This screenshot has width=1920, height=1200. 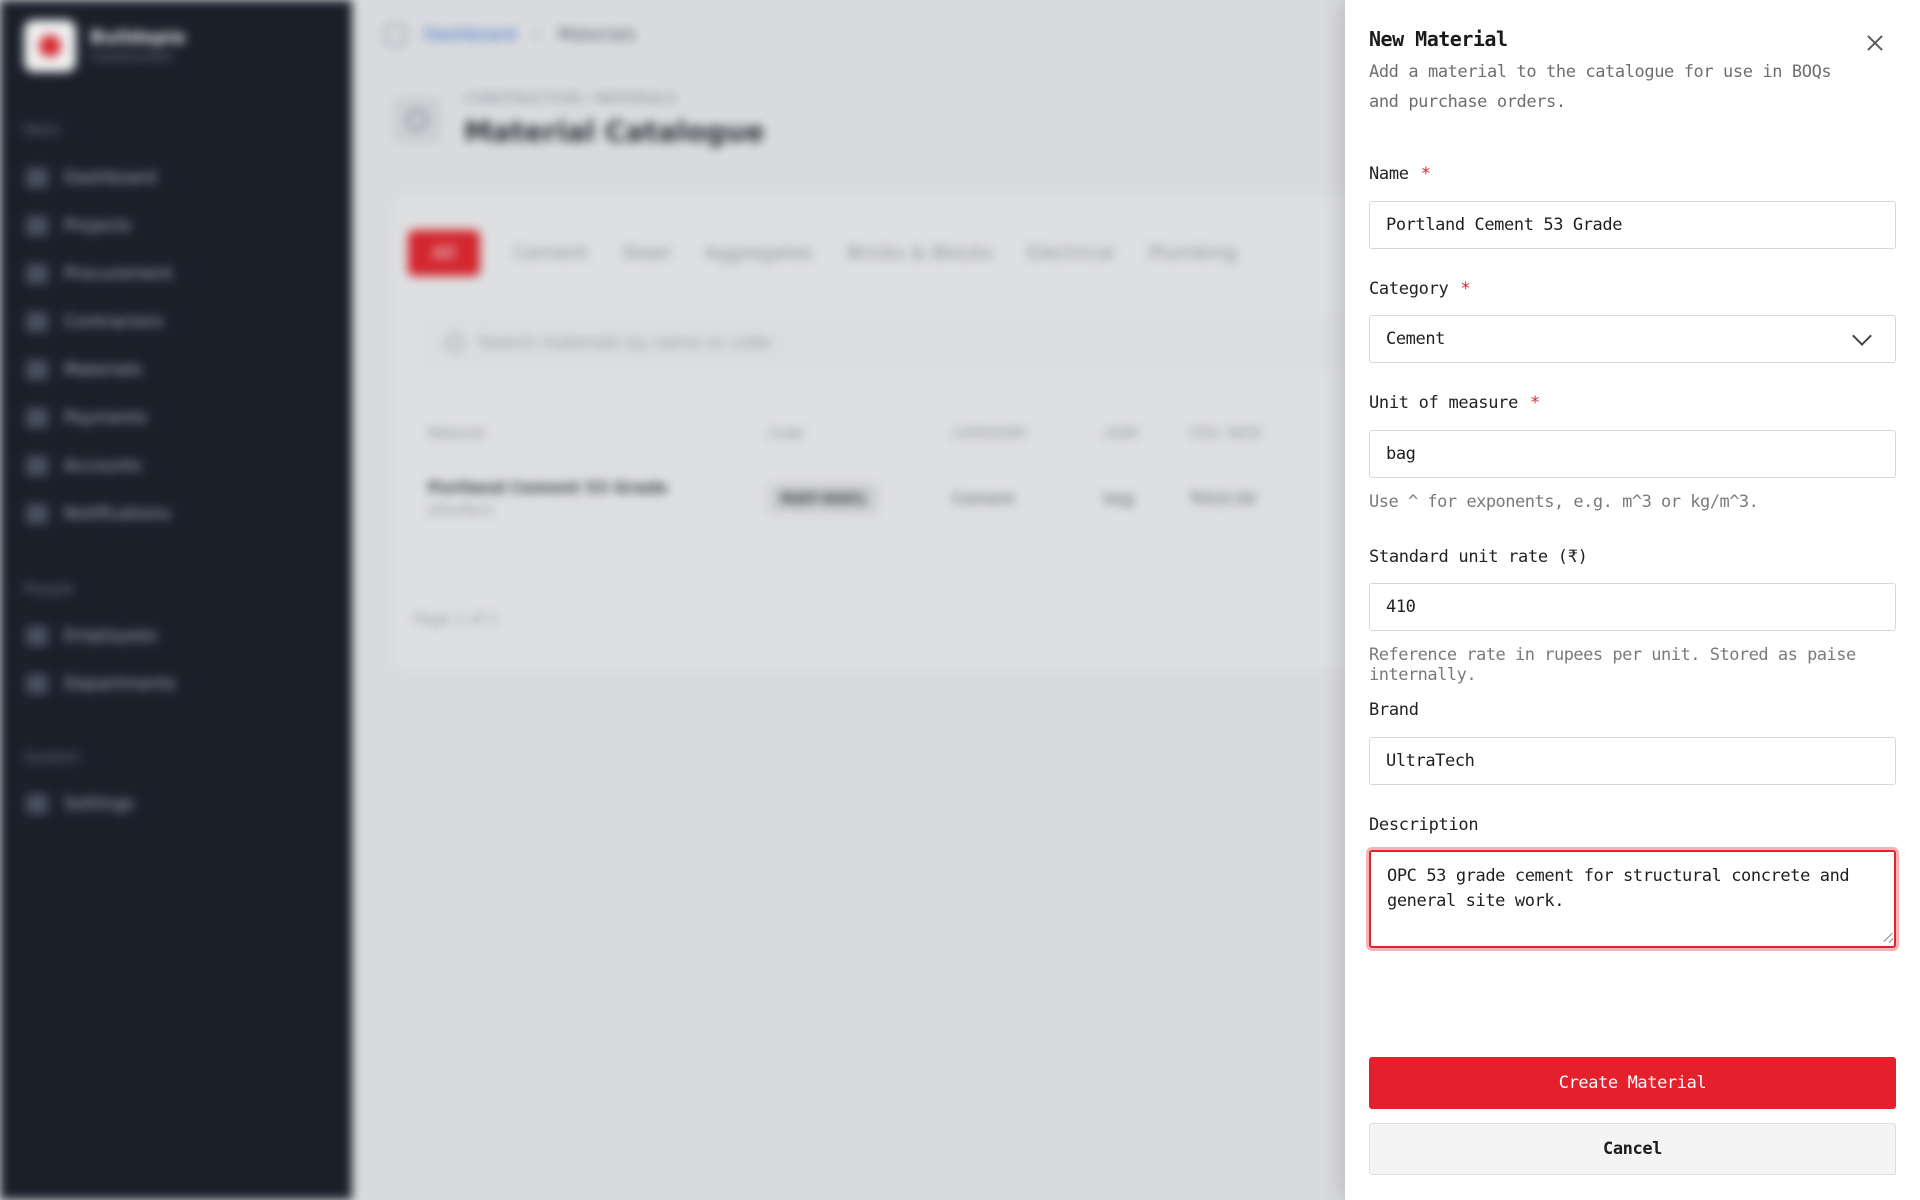 What do you see at coordinates (1632, 225) in the screenshot?
I see `name-input` at bounding box center [1632, 225].